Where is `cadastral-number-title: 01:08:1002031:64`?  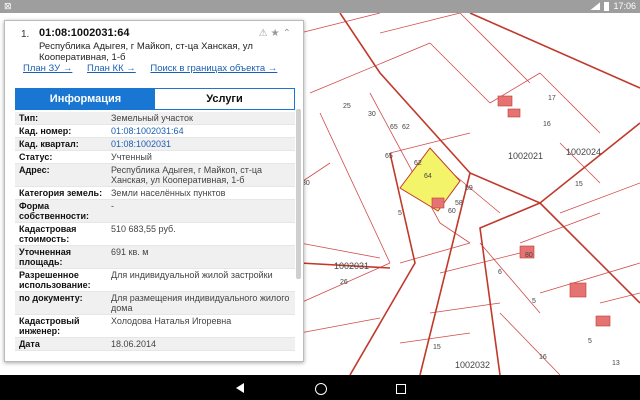 cadastral-number-title: 01:08:1002031:64 is located at coordinates (84, 33).